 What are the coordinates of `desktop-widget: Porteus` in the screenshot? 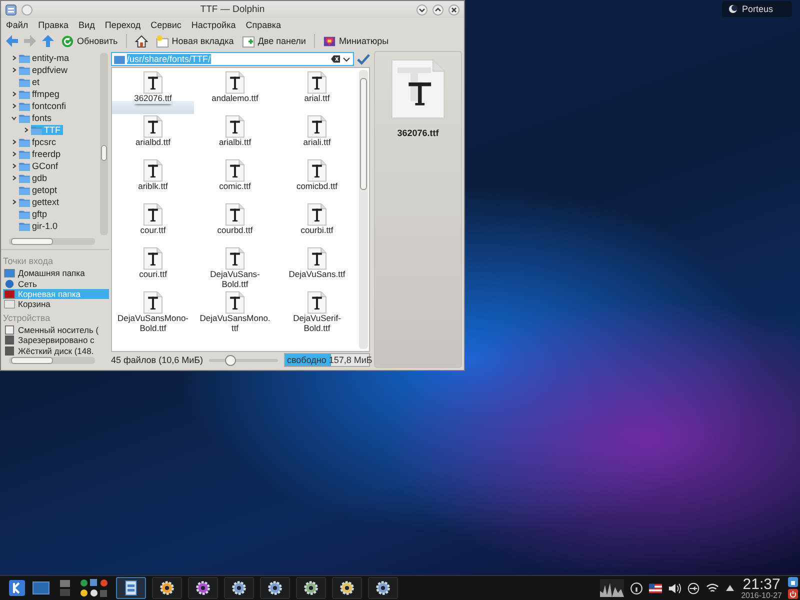 It's located at (757, 9).